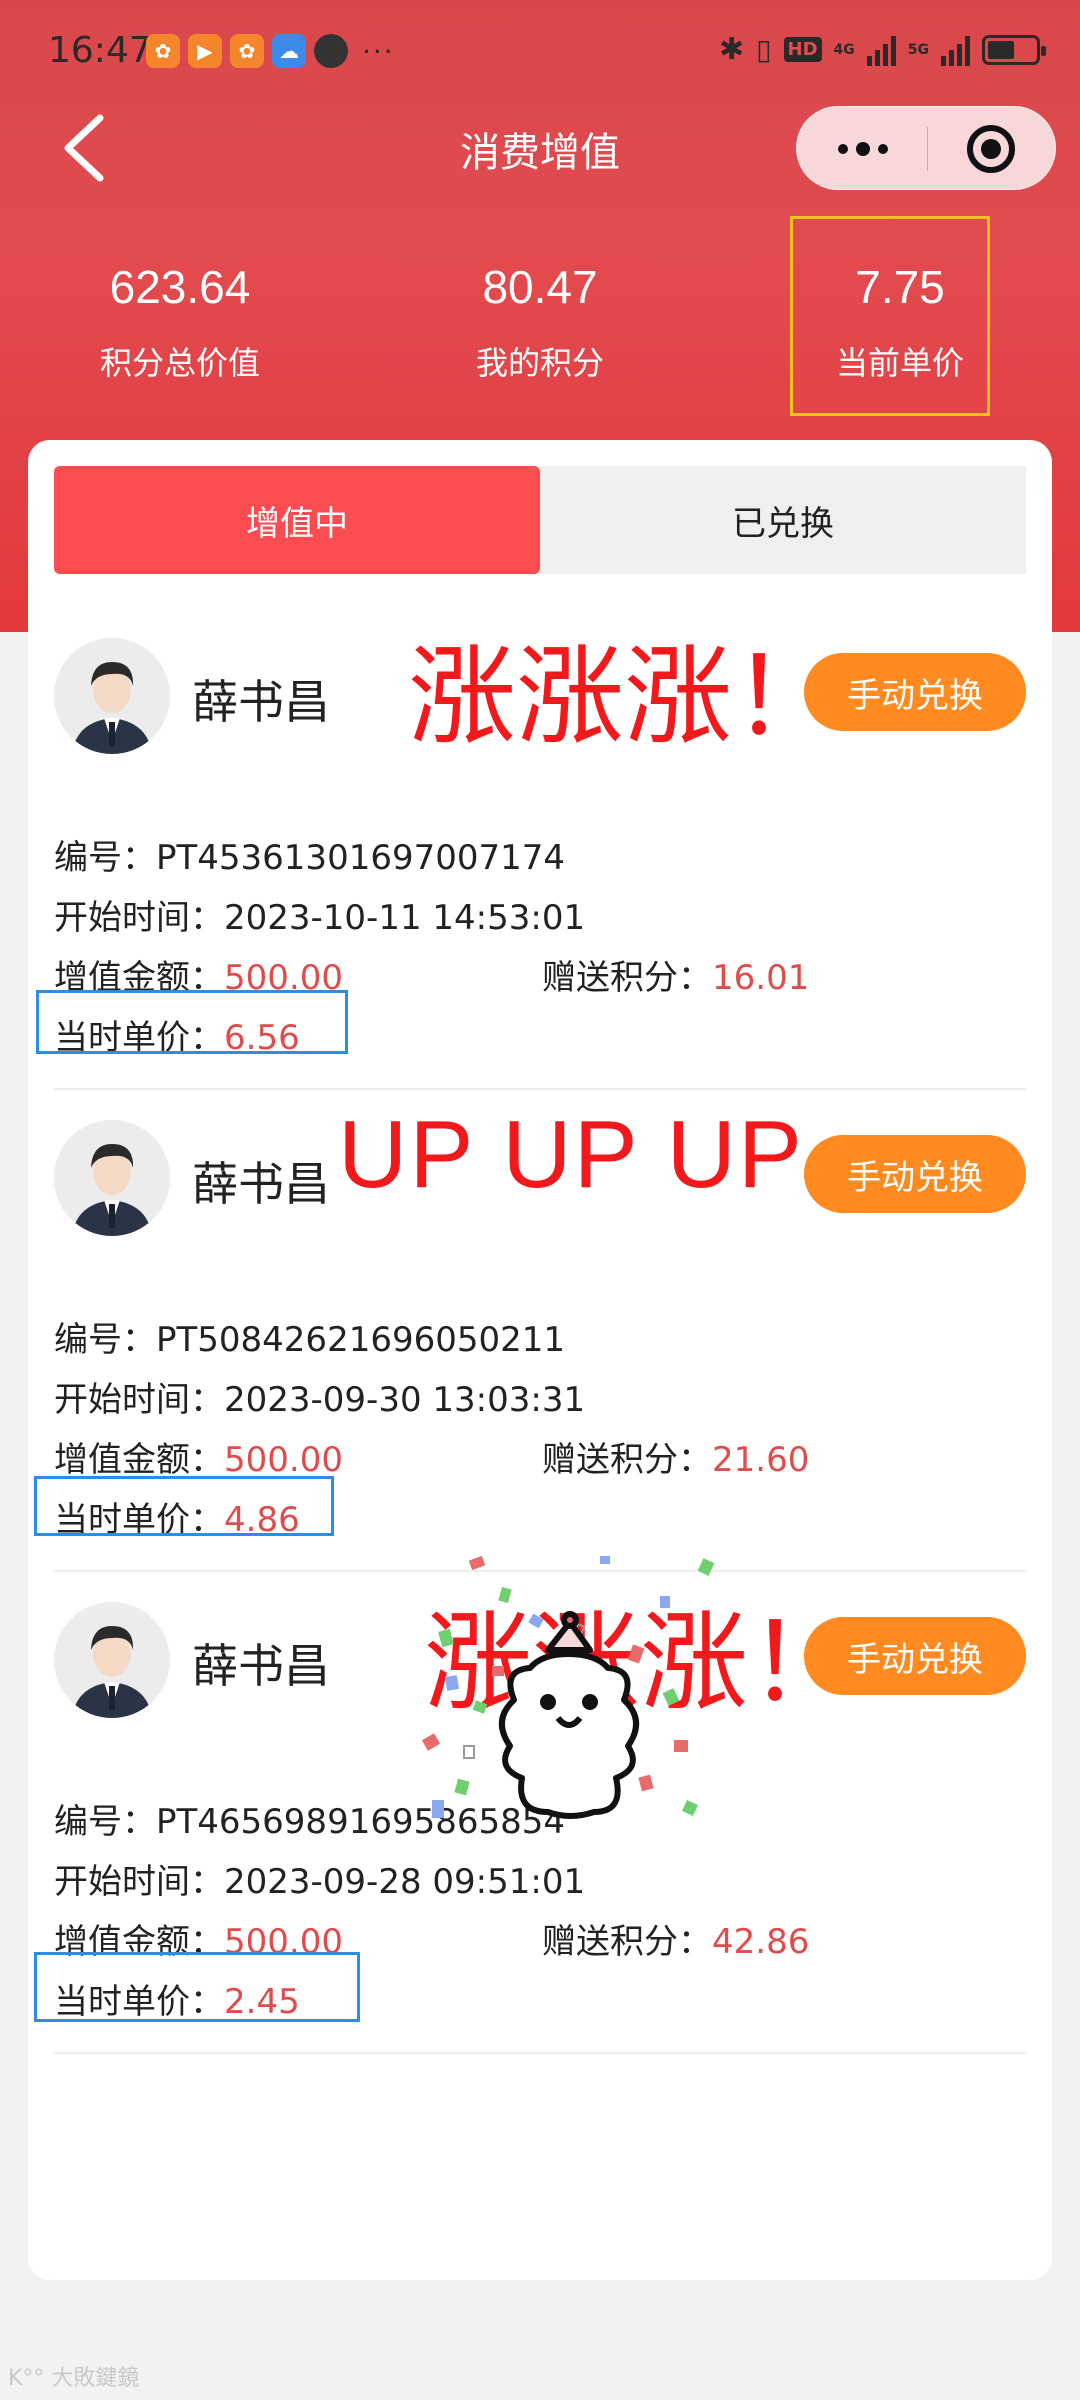 Image resolution: width=1080 pixels, height=2400 pixels. What do you see at coordinates (731, 49) in the screenshot?
I see `bluetooth-icon: ✱` at bounding box center [731, 49].